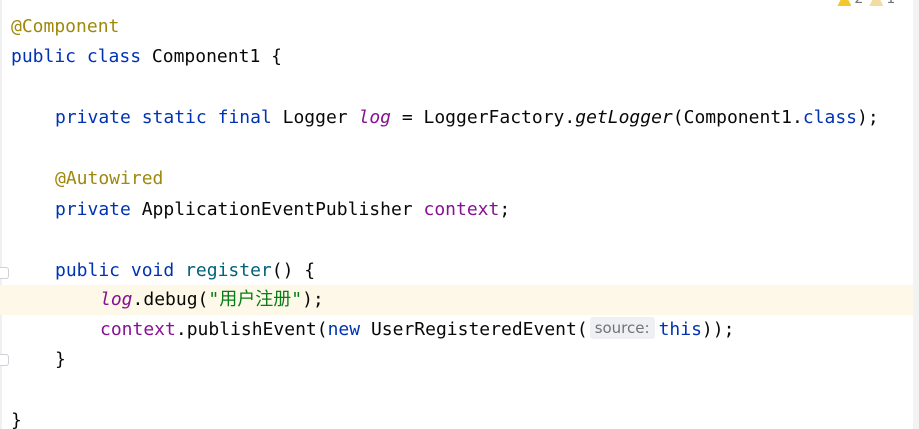  Describe the element at coordinates (737, 117) in the screenshot. I see `logger-arg: (Component1.` at that location.